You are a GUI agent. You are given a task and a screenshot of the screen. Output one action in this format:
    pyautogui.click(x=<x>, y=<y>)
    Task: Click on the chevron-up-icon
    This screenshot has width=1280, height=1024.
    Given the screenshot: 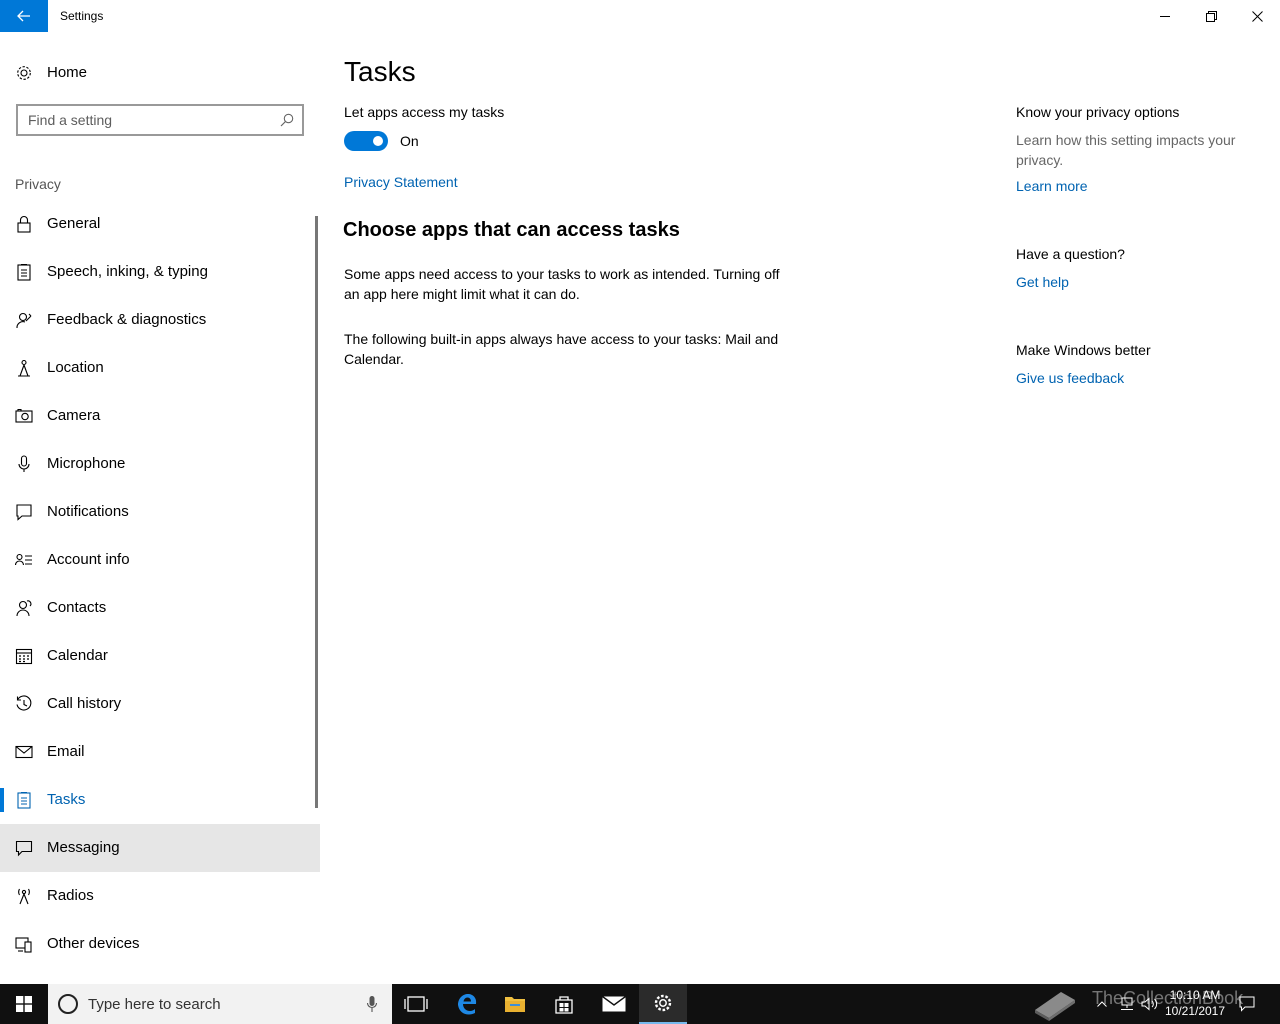 What is the action you would take?
    pyautogui.click(x=1102, y=1004)
    